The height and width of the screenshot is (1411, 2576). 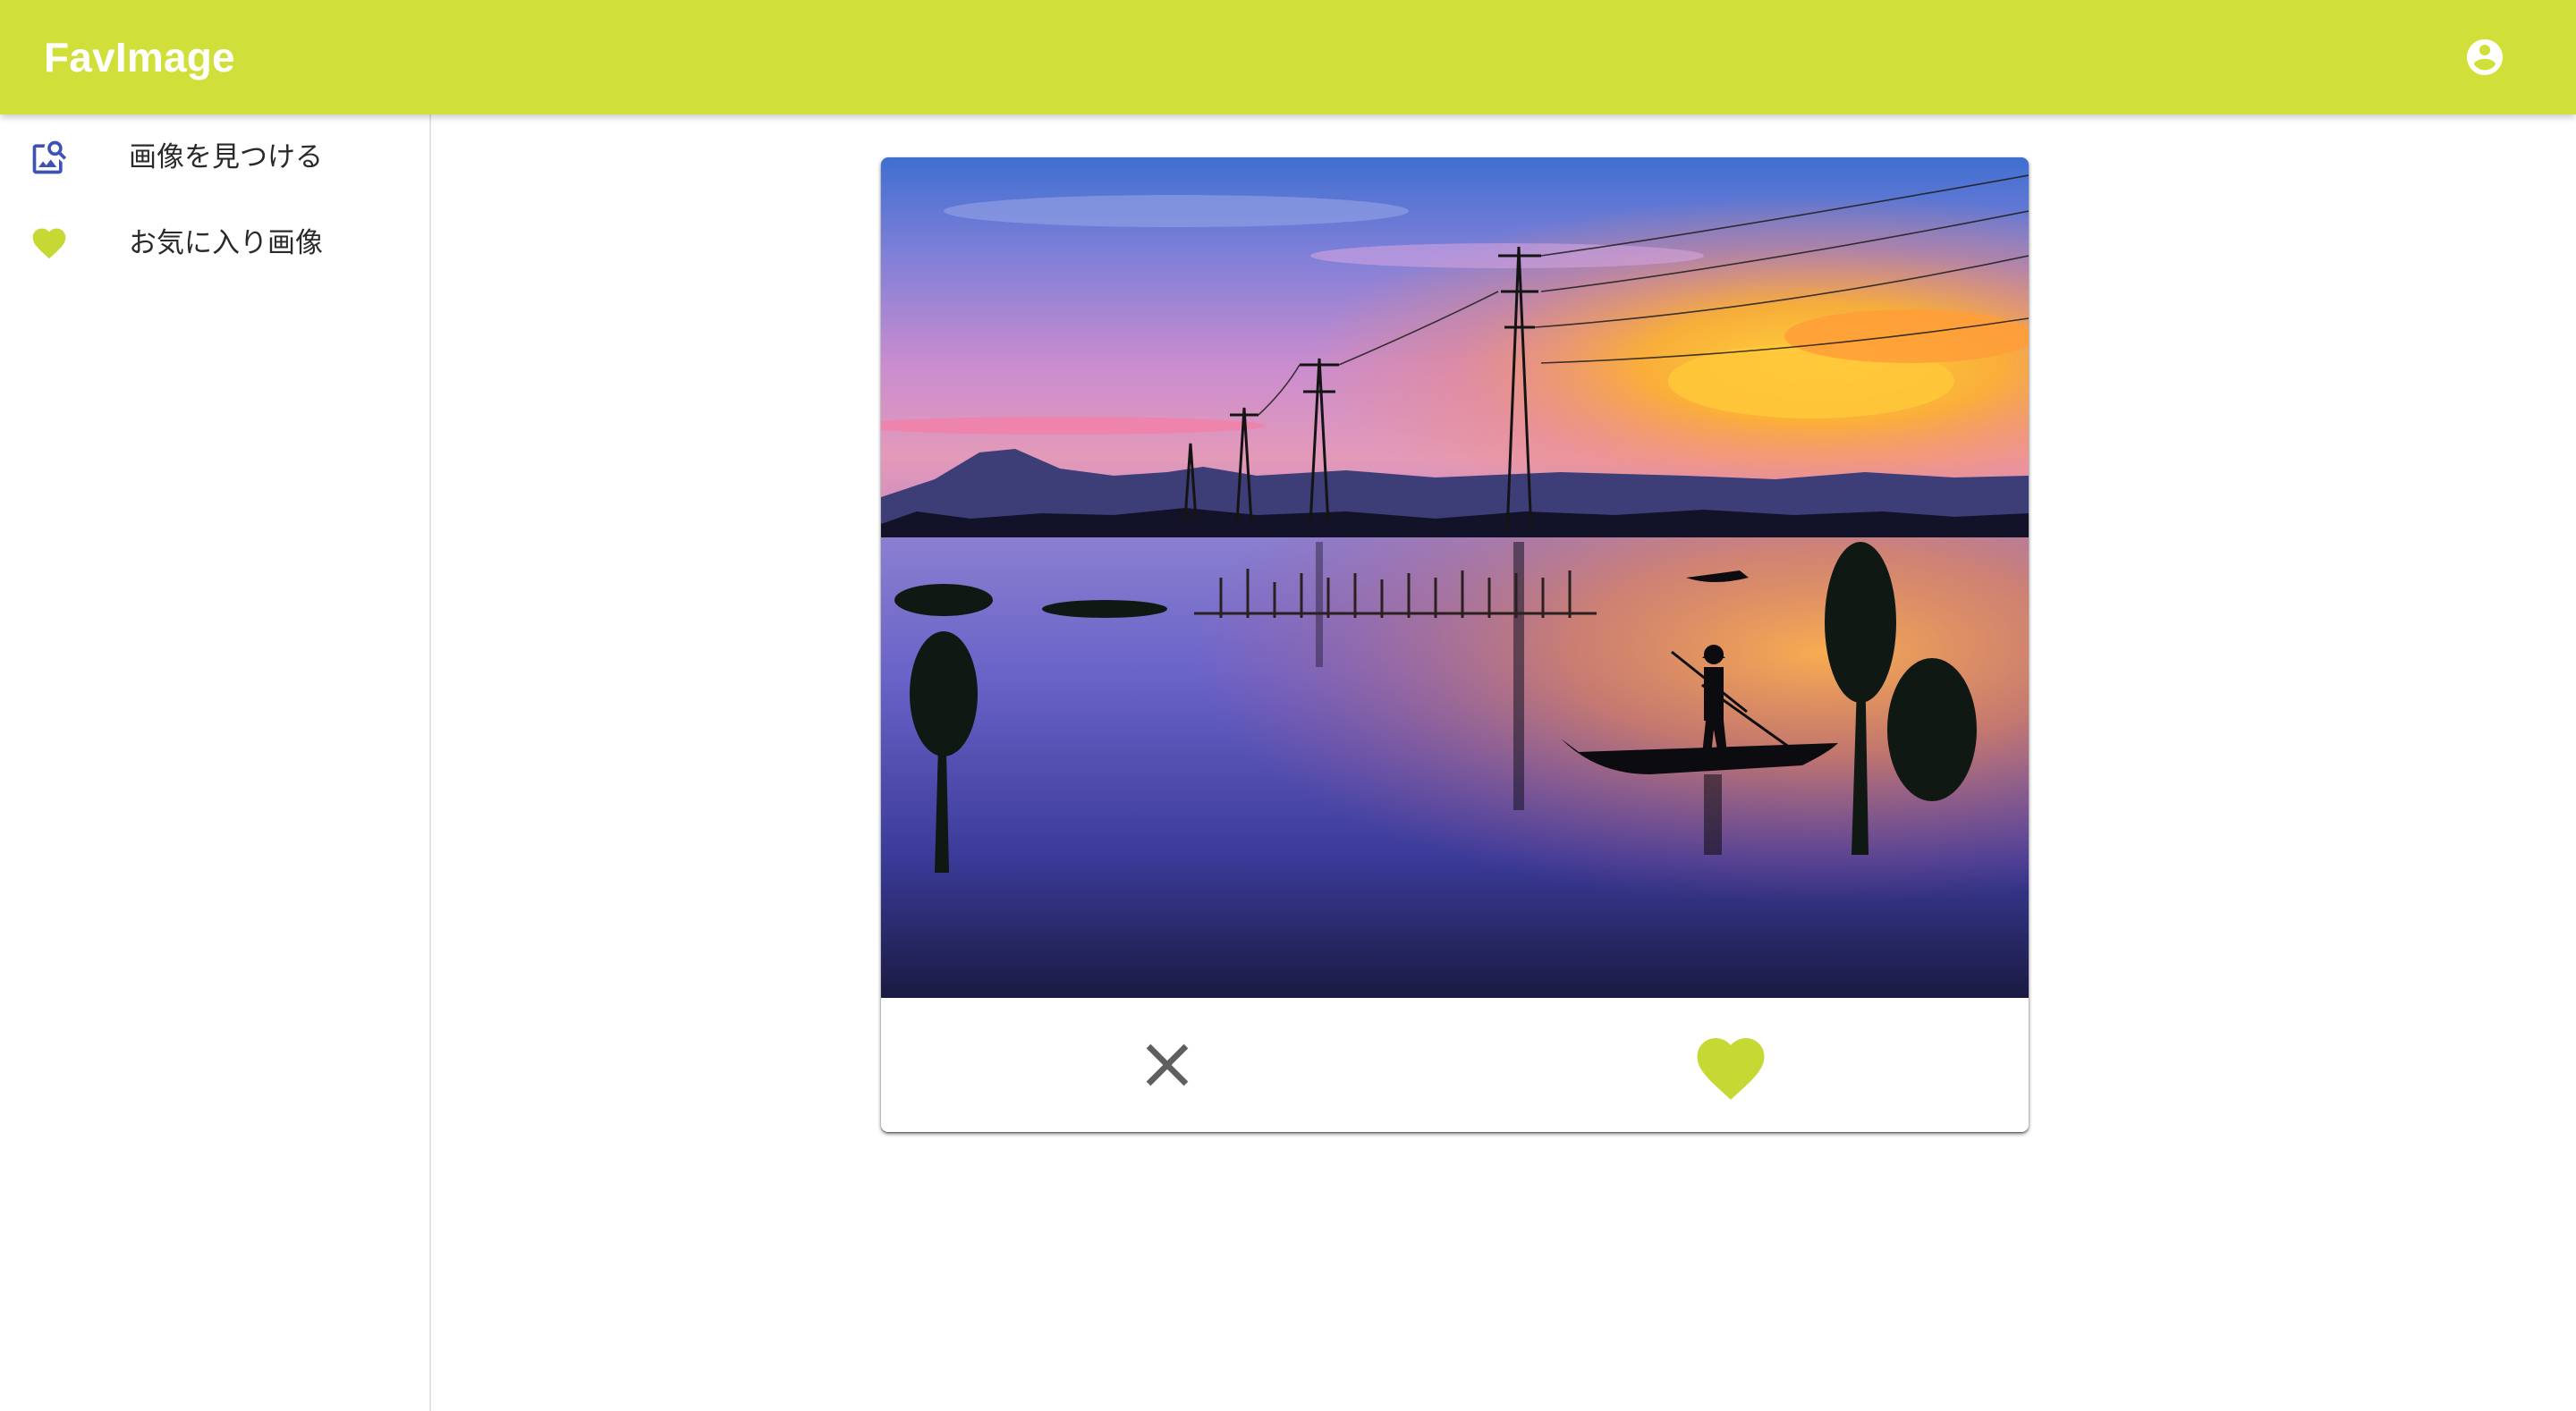 What do you see at coordinates (49, 157) in the screenshot?
I see `image-search-icon` at bounding box center [49, 157].